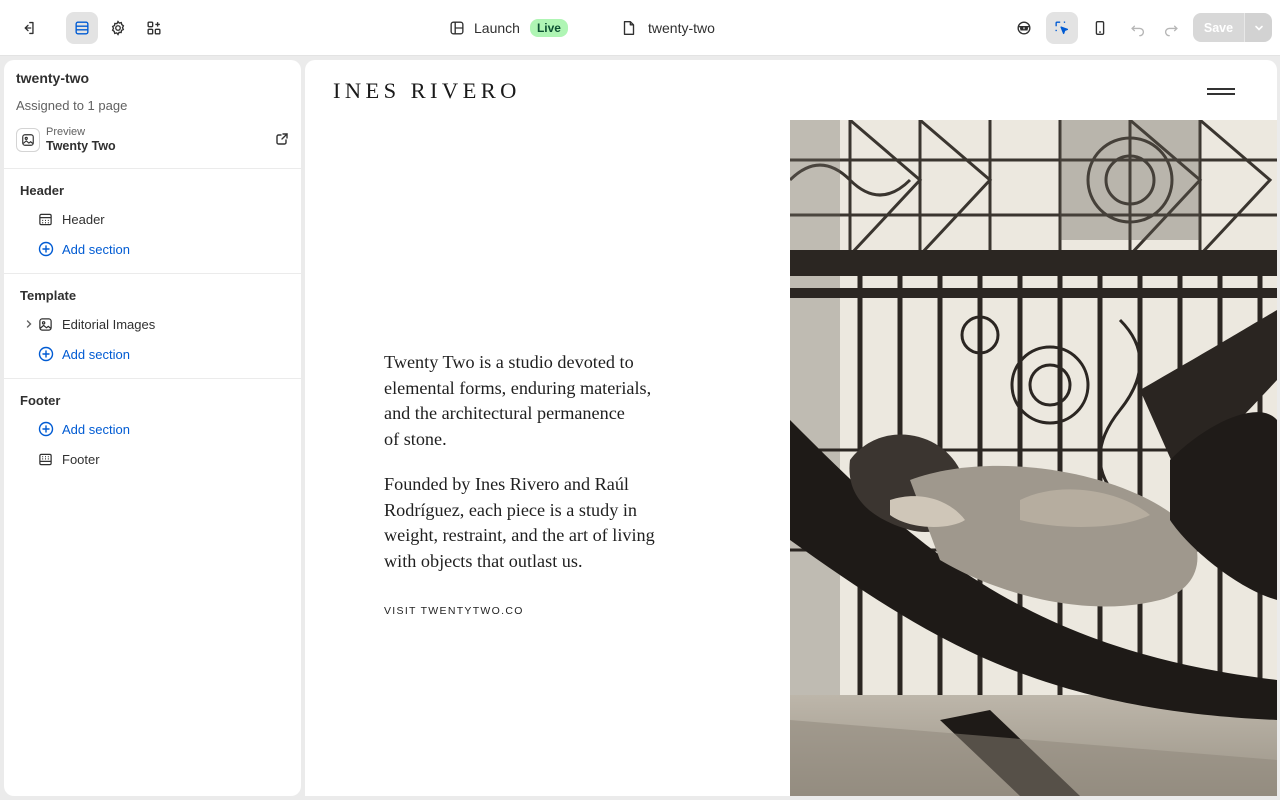 The height and width of the screenshot is (800, 1280). I want to click on assigned-pages: Assigned to 1 page, so click(72, 105).